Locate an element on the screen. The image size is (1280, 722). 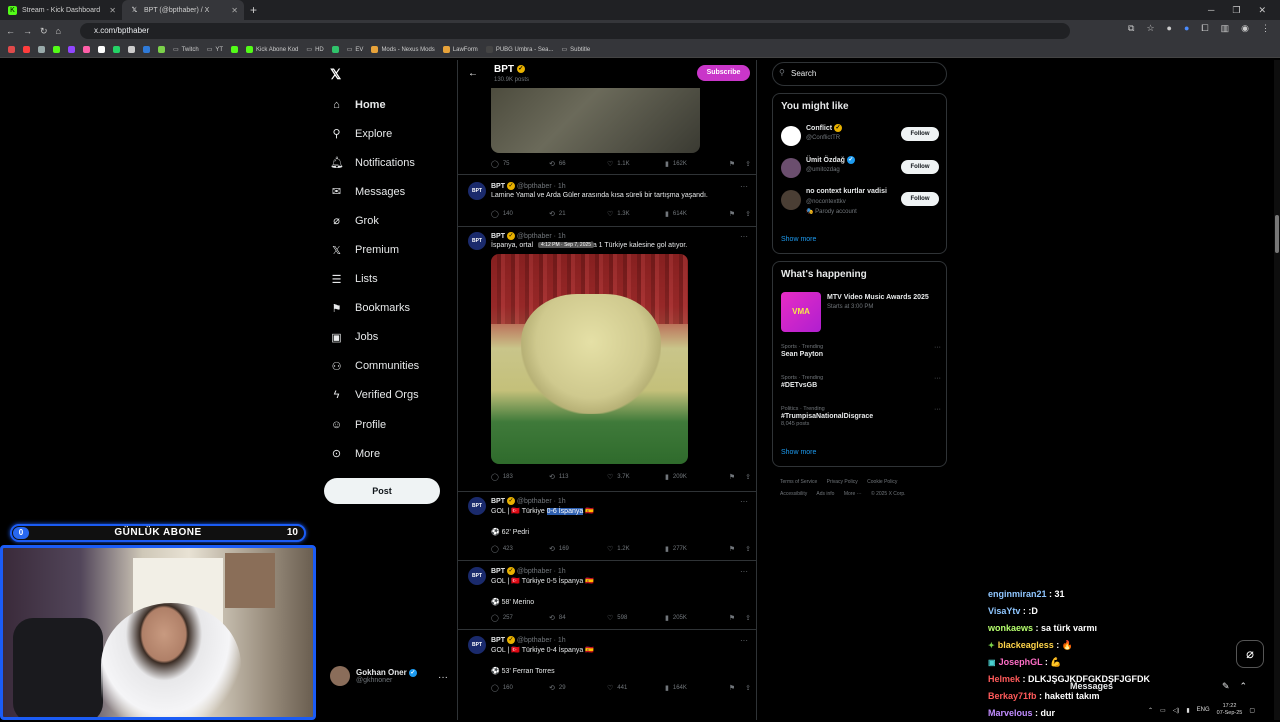
views-button: ▮ 277K is located at coordinates (694, 549).